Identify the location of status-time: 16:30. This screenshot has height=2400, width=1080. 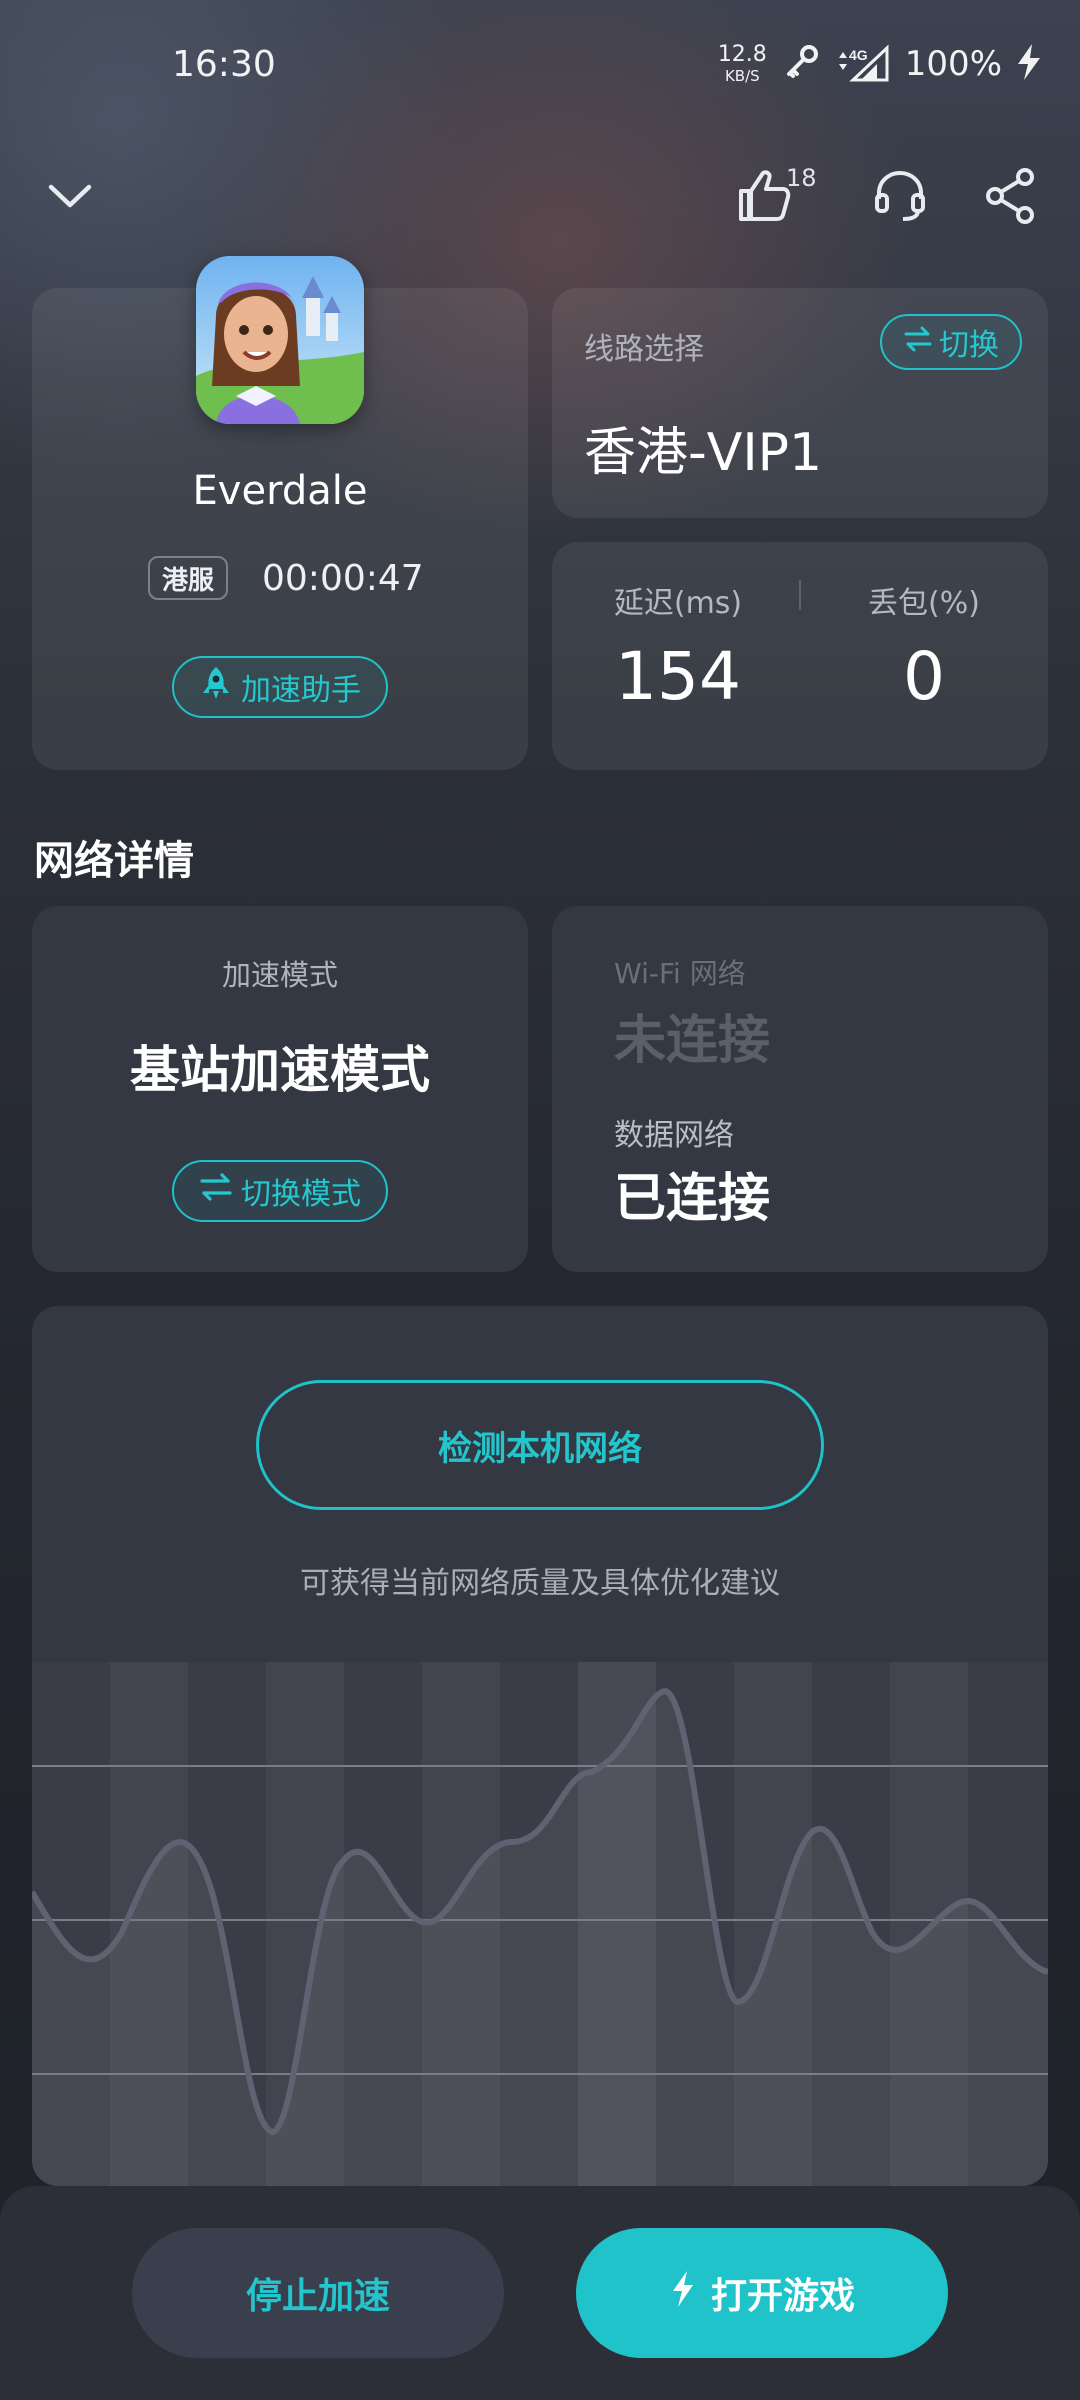
(224, 64).